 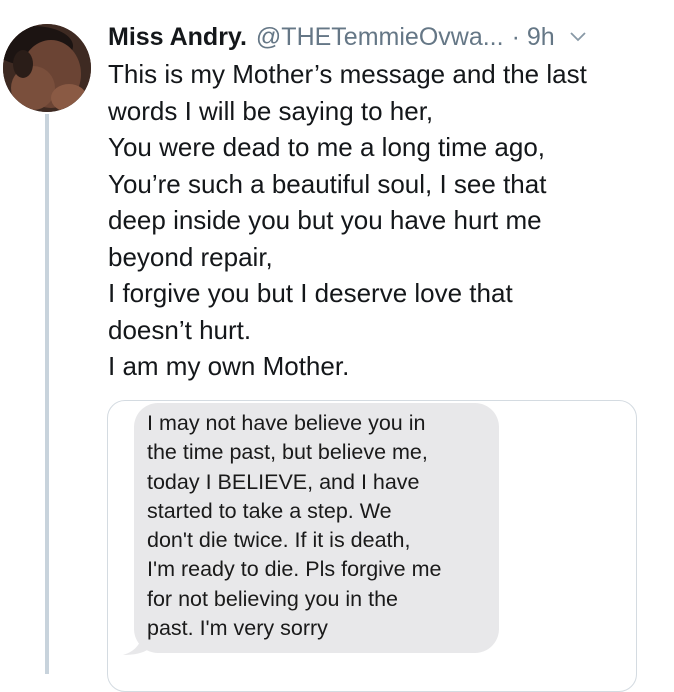 What do you see at coordinates (327, 183) in the screenshot?
I see `tweet-text-line: You’re such a beautiful soul, I see that` at bounding box center [327, 183].